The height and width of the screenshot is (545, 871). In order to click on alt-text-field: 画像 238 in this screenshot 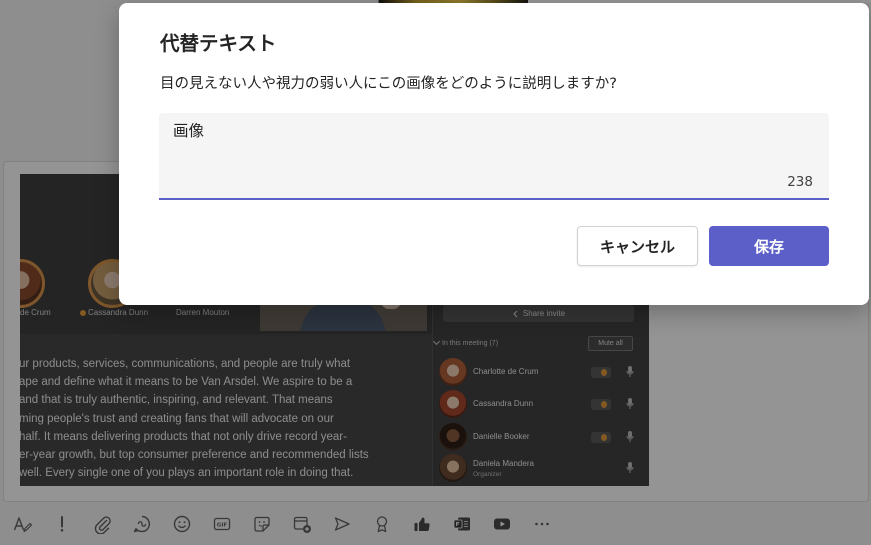, I will do `click(494, 156)`.